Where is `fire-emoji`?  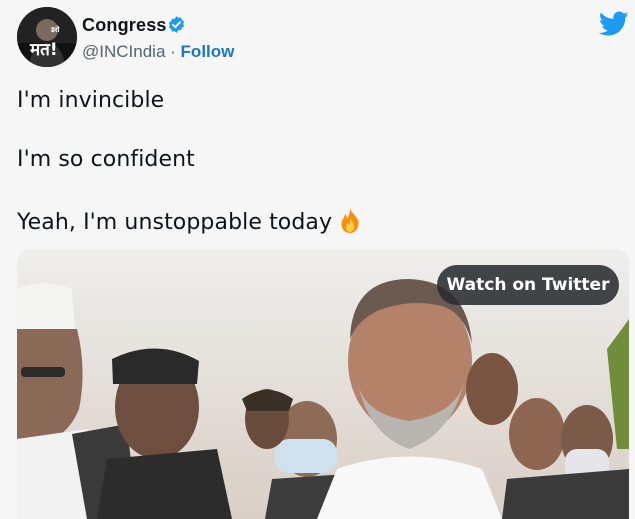
fire-emoji is located at coordinates (350, 220).